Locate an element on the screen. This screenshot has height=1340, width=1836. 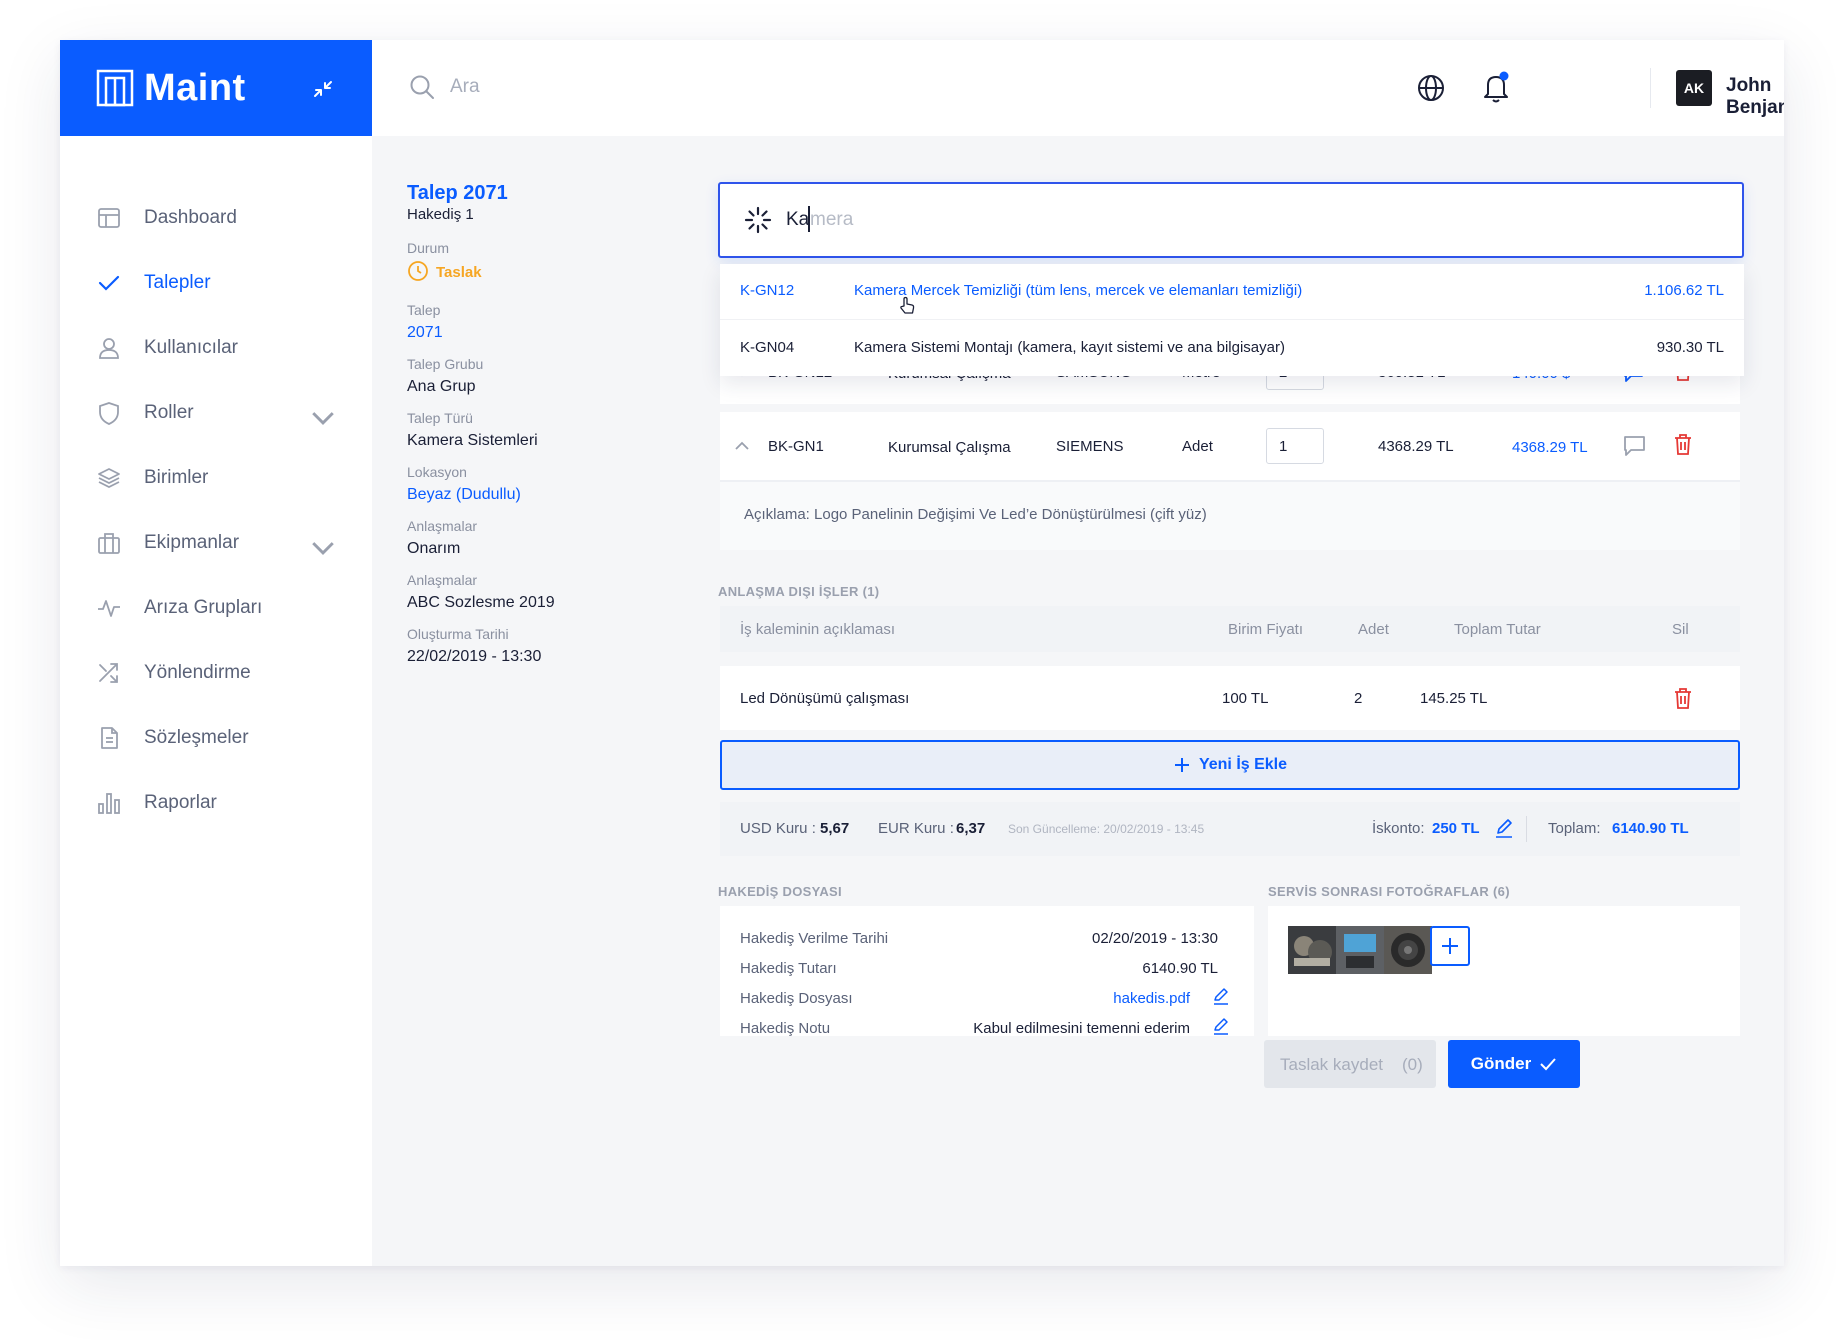
save-draft-button: Taslak kaydet (0) is located at coordinates (1350, 1064).